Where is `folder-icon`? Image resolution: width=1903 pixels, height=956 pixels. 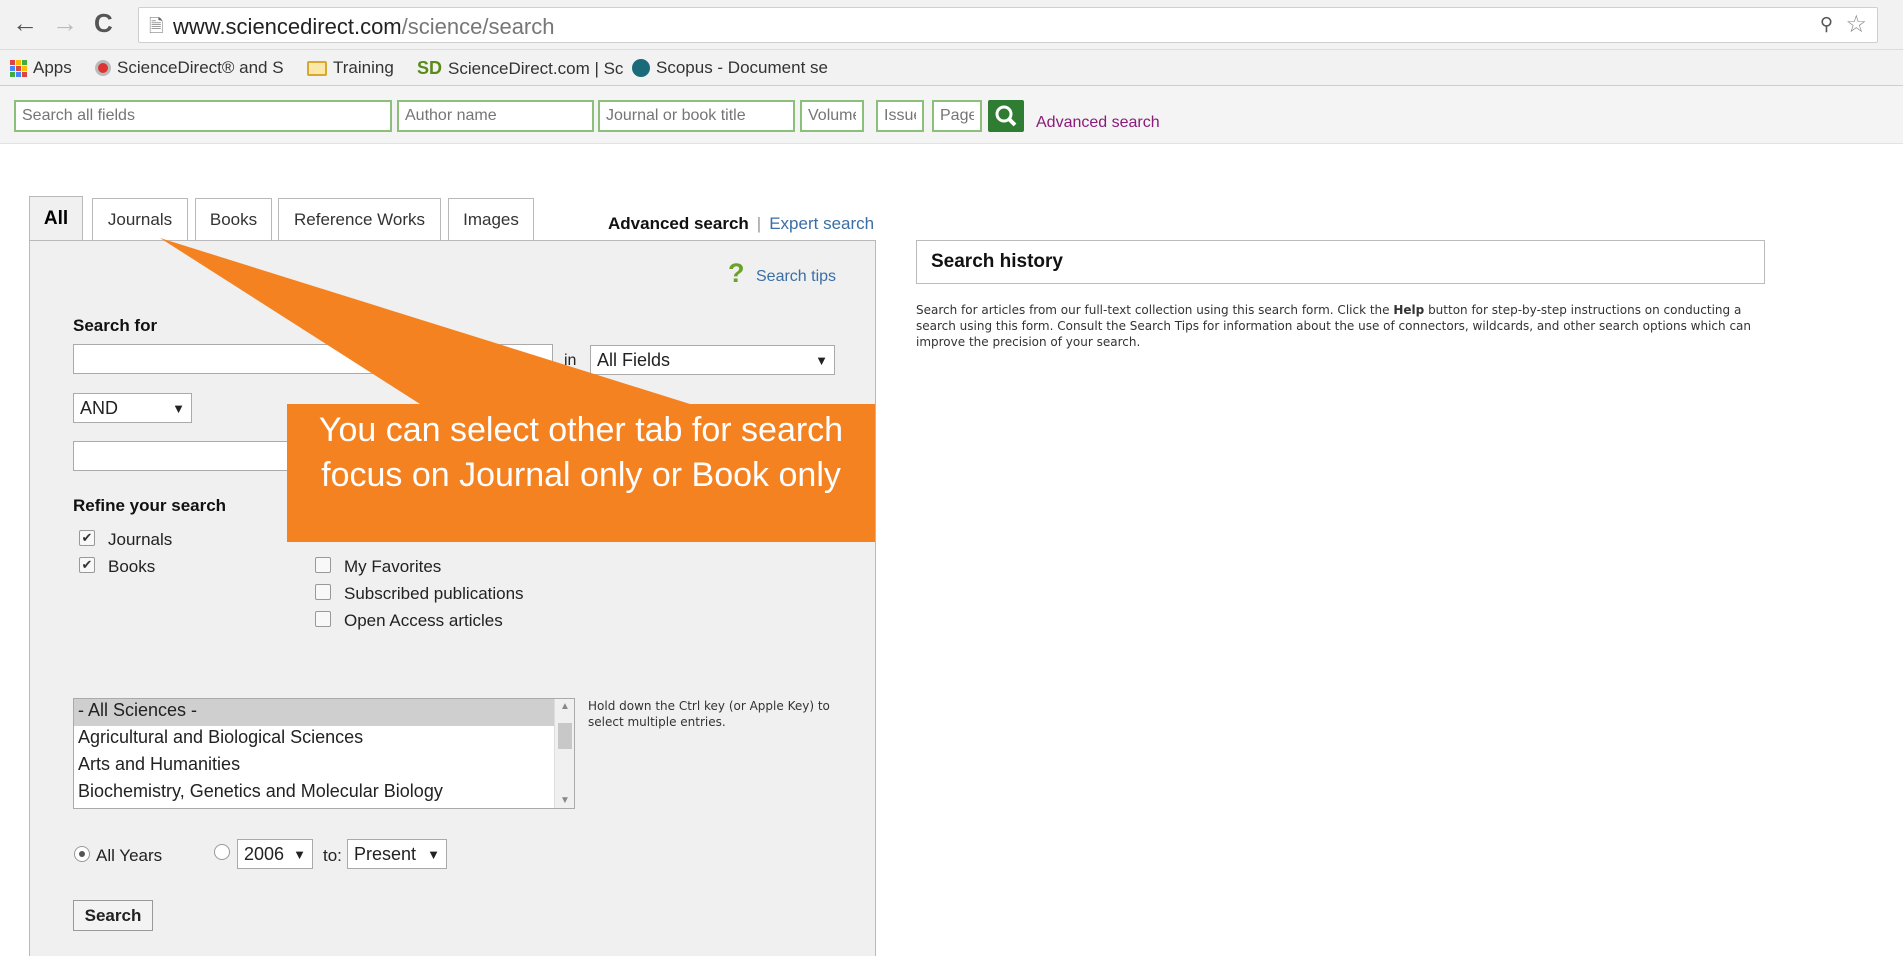
folder-icon is located at coordinates (317, 68).